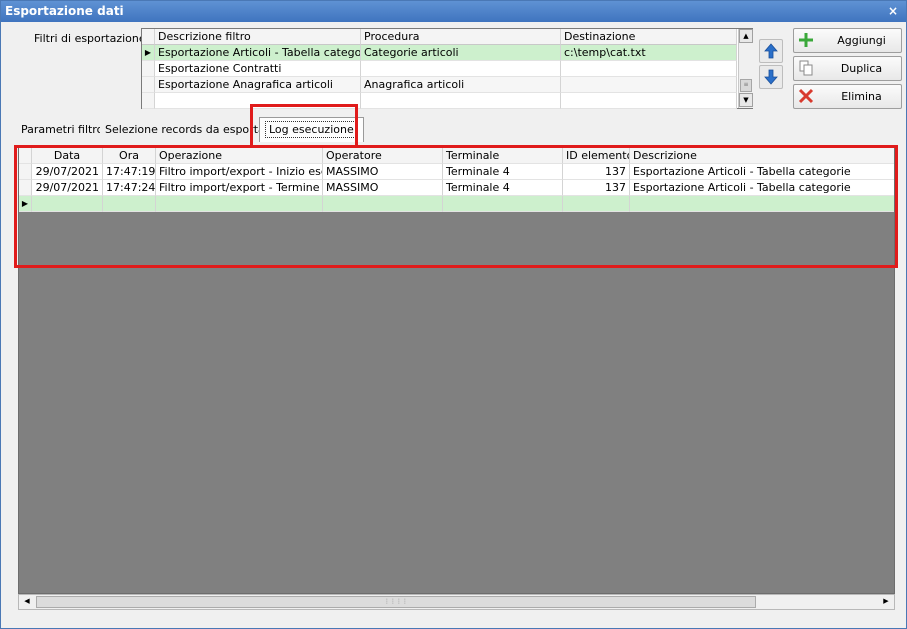  I want to click on tab-parametri-filtro: Parametri filtro, so click(63, 130).